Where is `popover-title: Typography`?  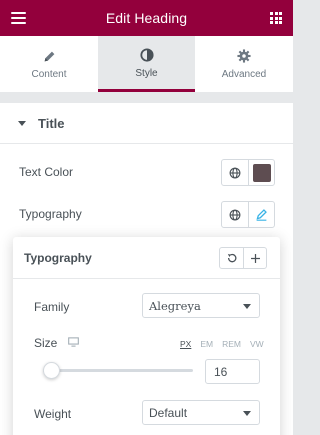
popover-title: Typography is located at coordinates (58, 257).